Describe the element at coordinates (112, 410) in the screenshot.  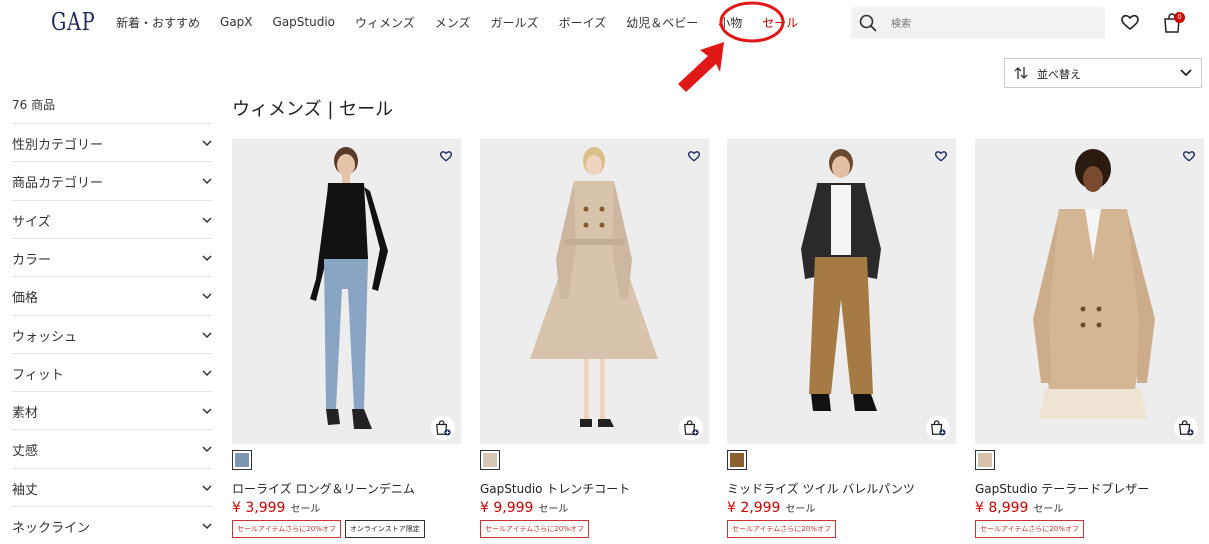
I see `filter-7: 素材` at that location.